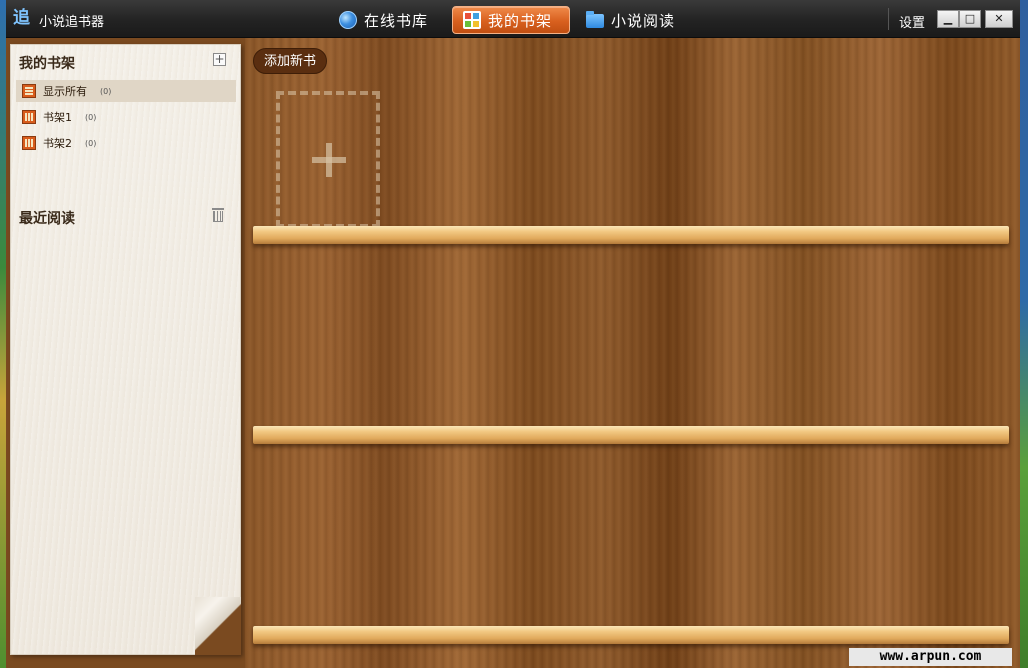  I want to click on bookshelf-section-header: 我的书架, so click(47, 64).